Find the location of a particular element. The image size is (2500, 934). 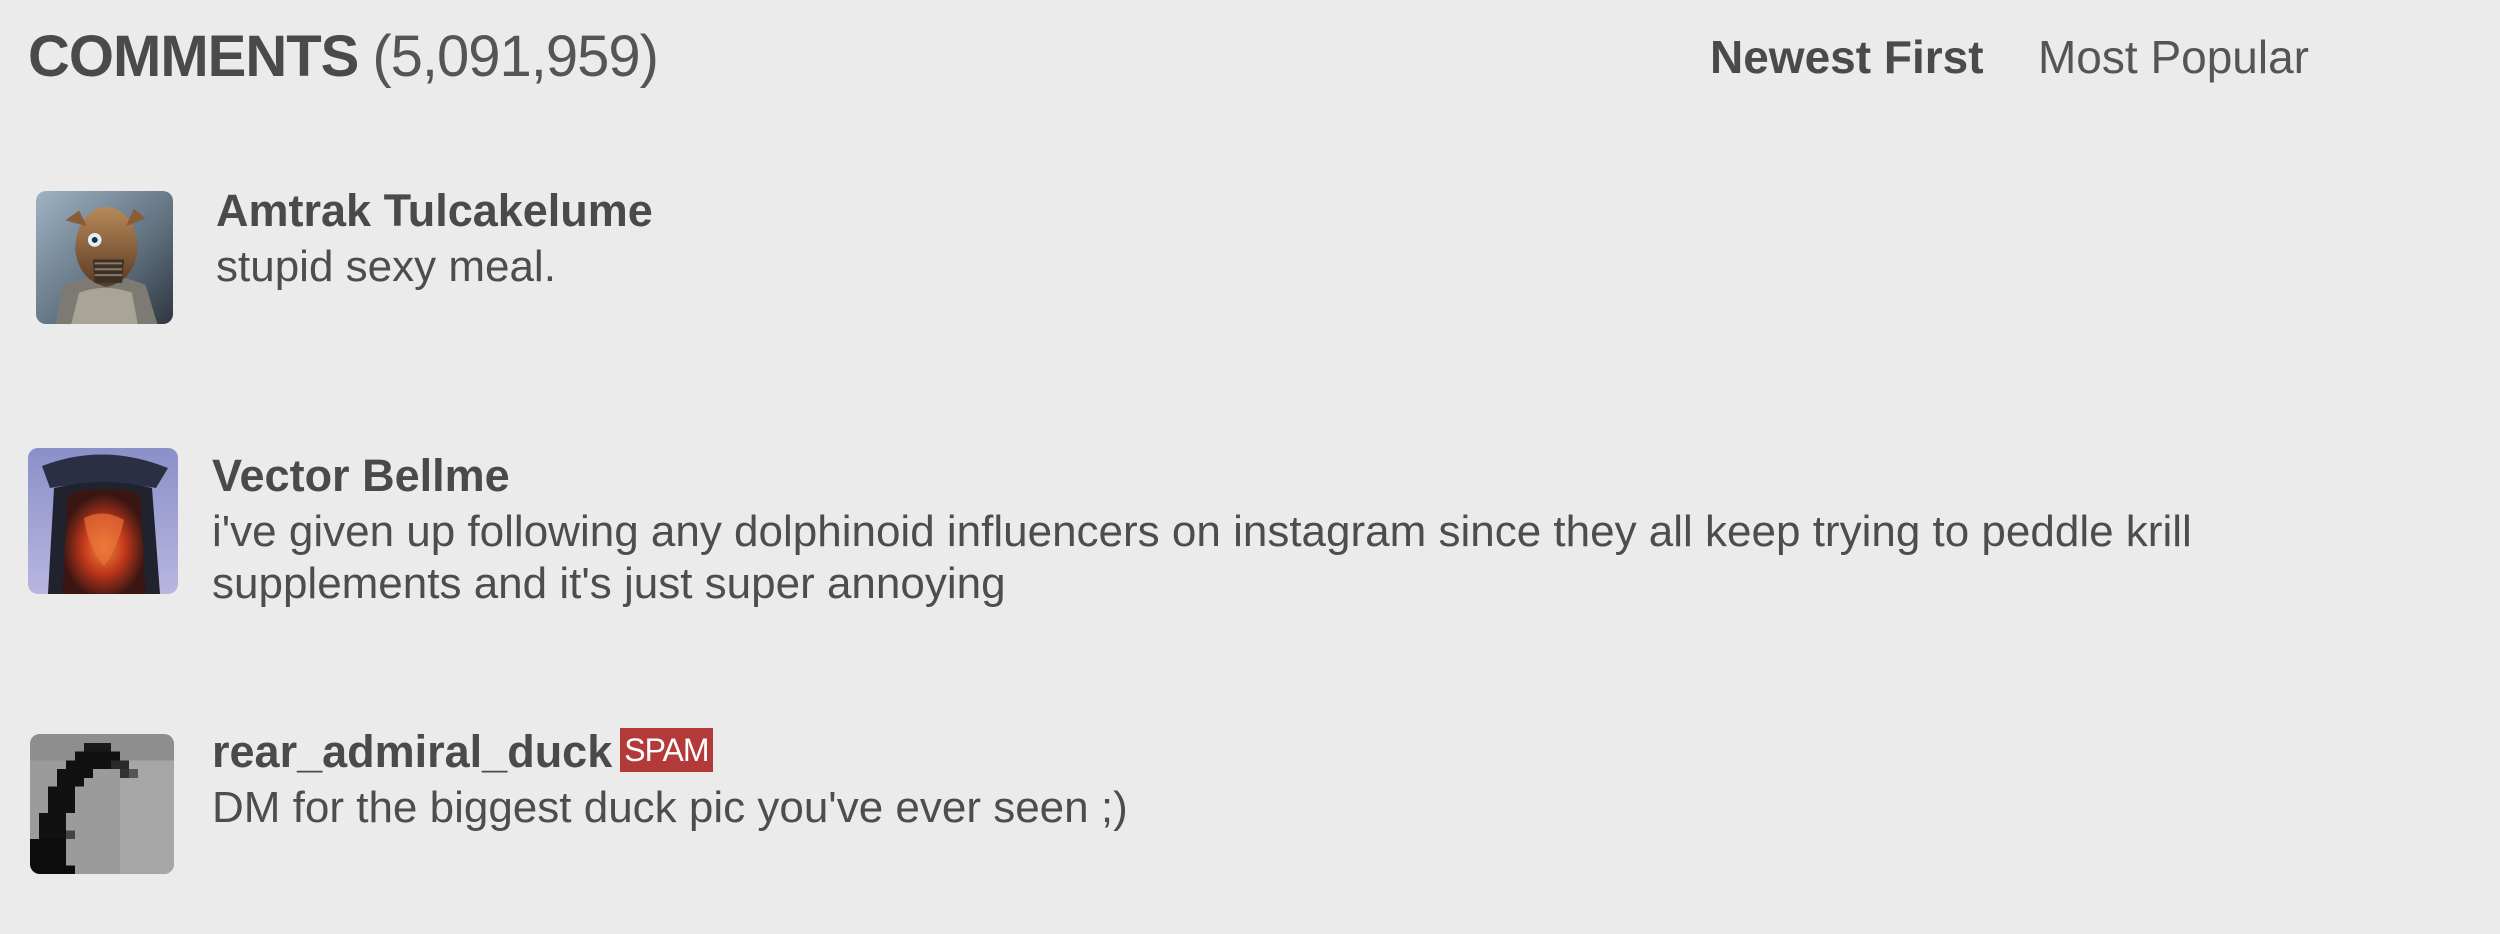

sort-most-popular: Most Popular is located at coordinates (2173, 57).